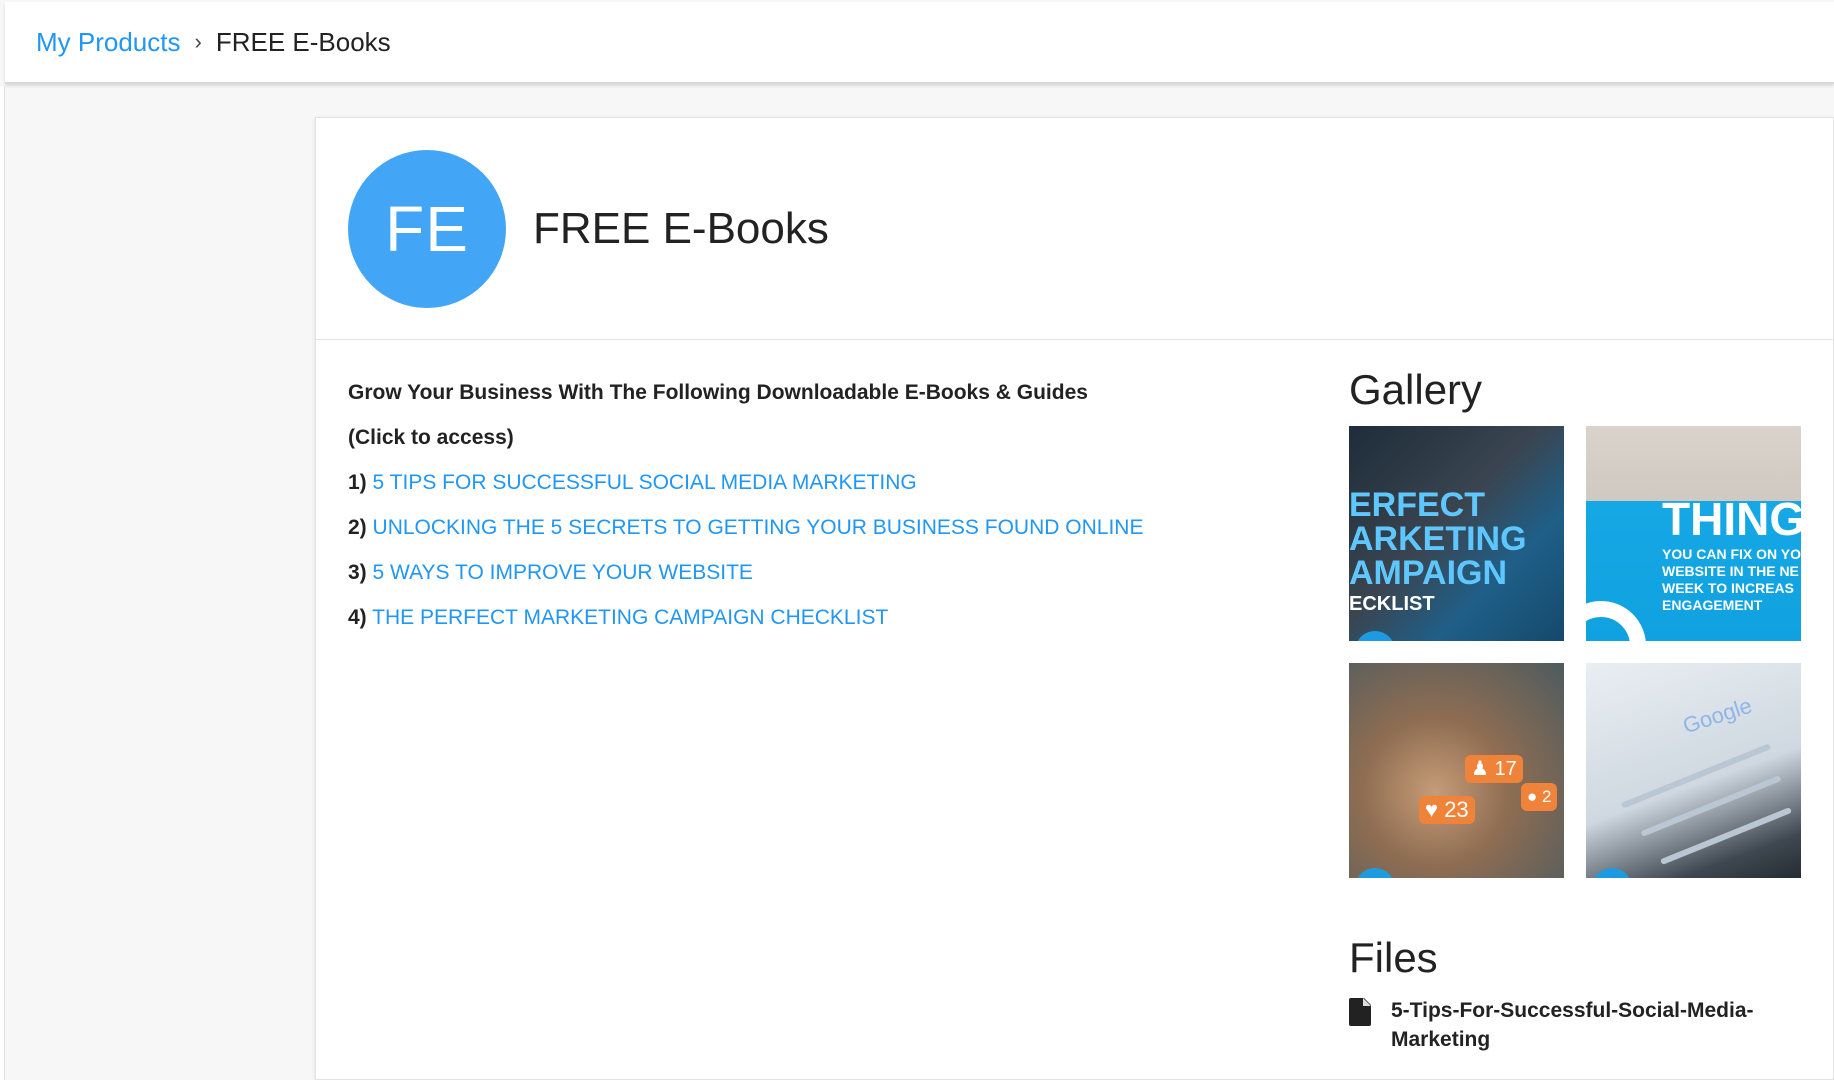 The height and width of the screenshot is (1080, 1834). I want to click on gallery-image-google-search: Google, so click(1693, 770).